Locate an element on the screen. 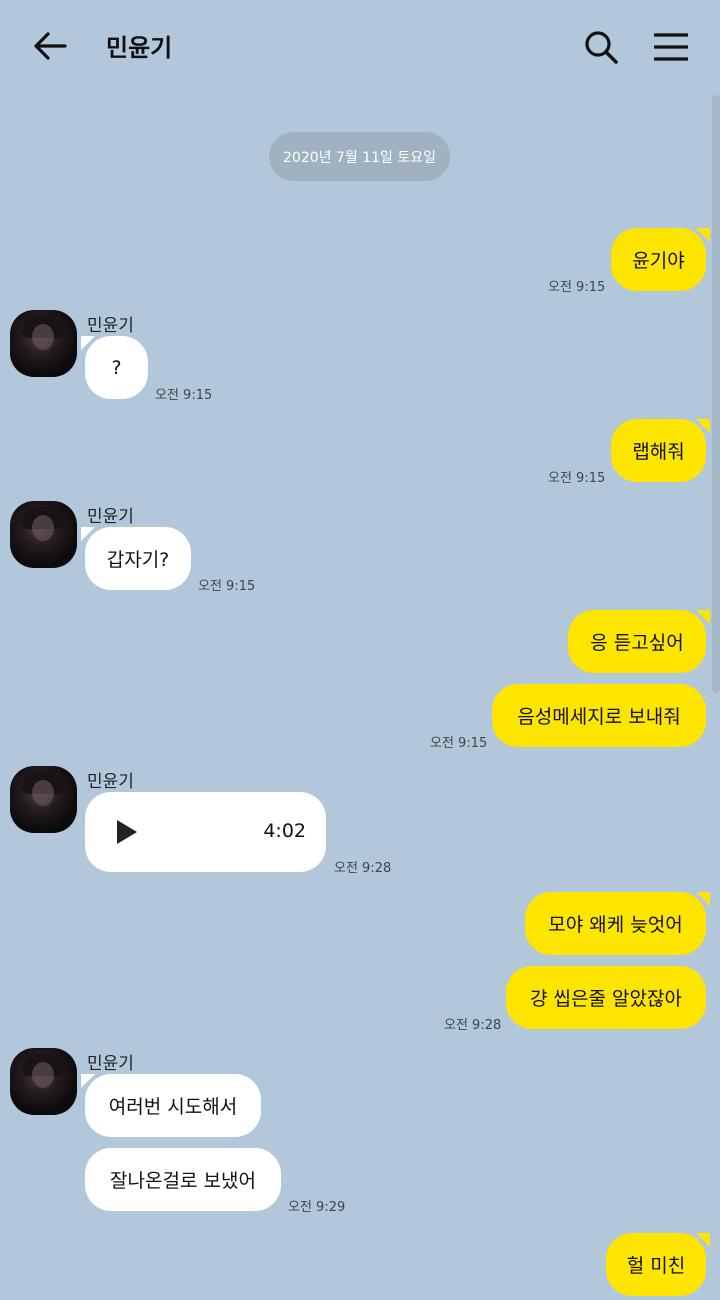 This screenshot has height=1300, width=720. their-message-bubble: 갑자기? is located at coordinates (136, 558).